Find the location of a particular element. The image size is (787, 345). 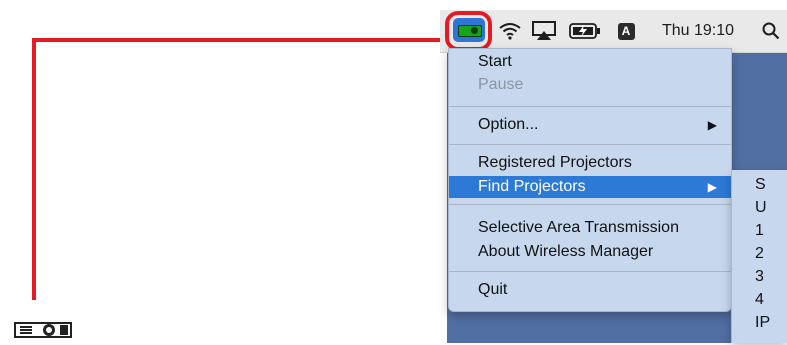

submenu-item-3: 3 is located at coordinates (759, 277).